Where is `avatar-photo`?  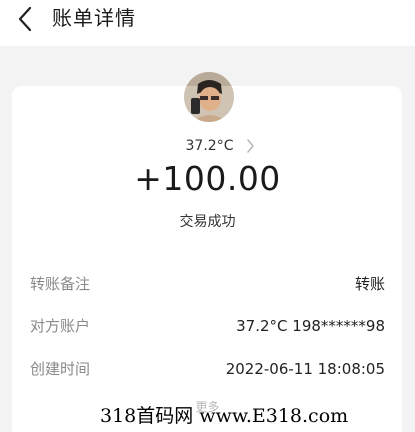 avatar-photo is located at coordinates (209, 97).